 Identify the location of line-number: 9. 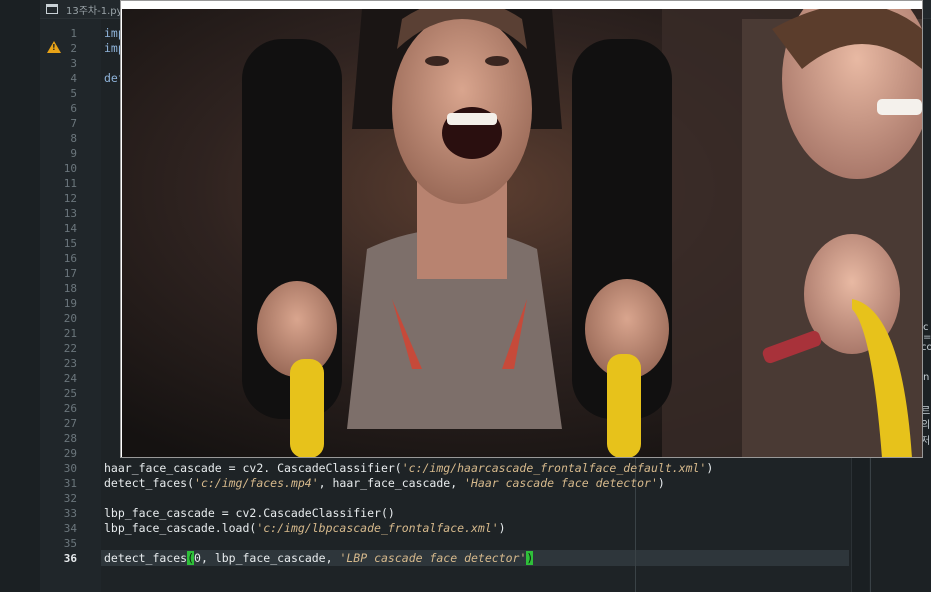
(73, 153).